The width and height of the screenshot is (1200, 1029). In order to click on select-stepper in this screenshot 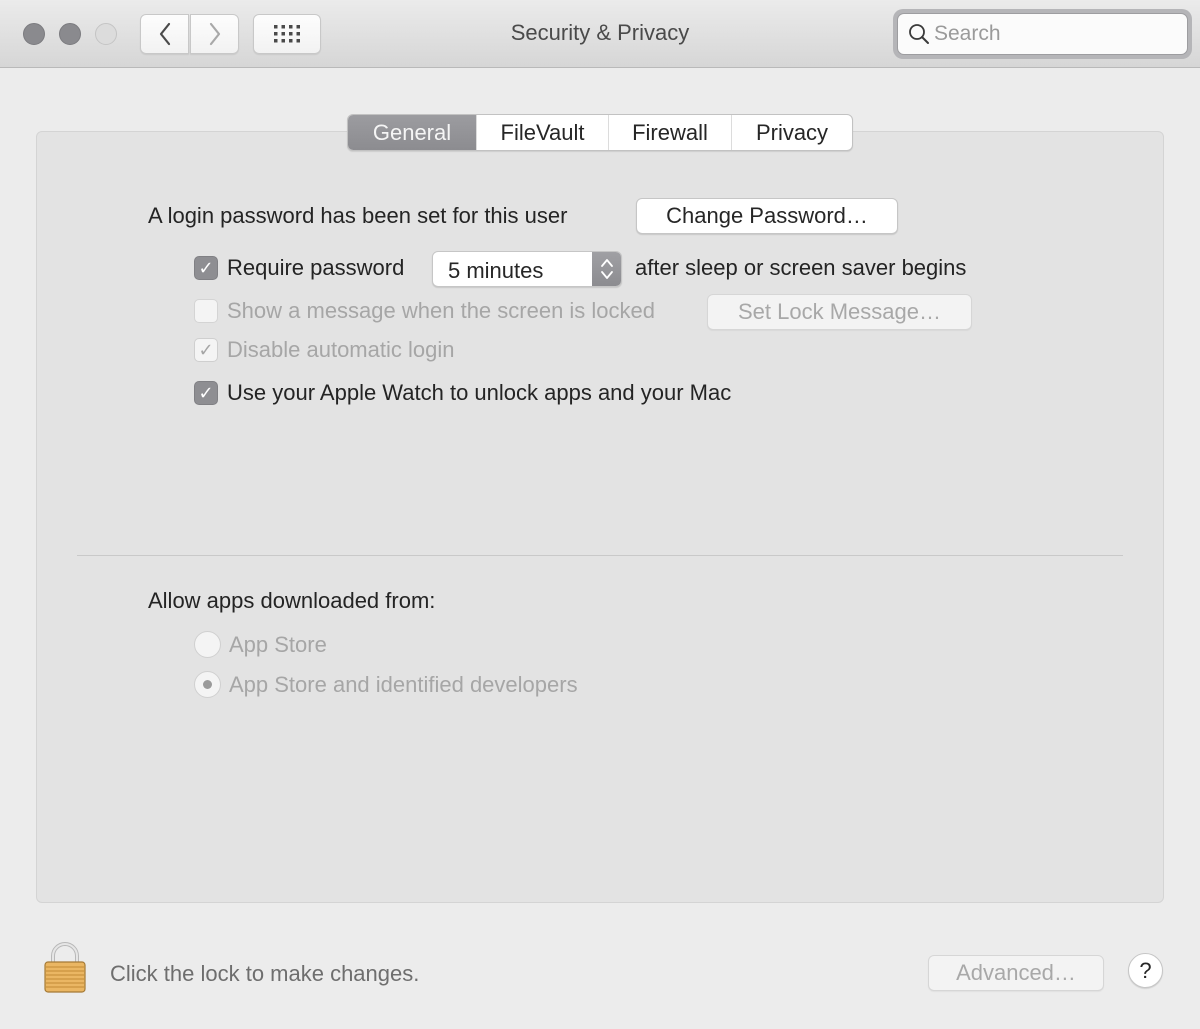, I will do `click(606, 269)`.